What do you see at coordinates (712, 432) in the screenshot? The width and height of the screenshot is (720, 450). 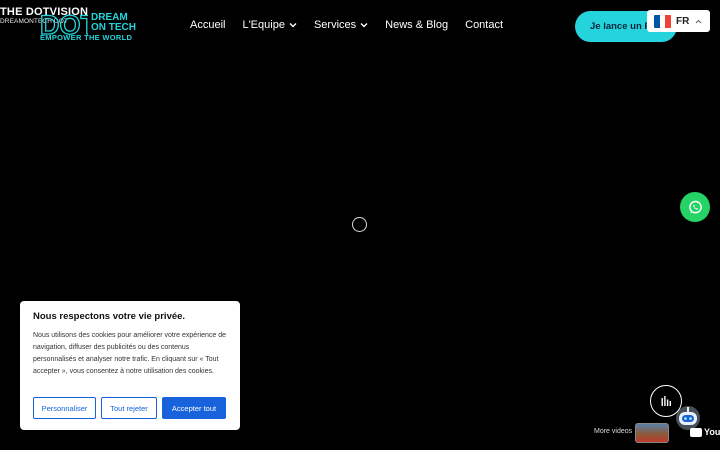 I see `youtube-label: YouTu` at bounding box center [712, 432].